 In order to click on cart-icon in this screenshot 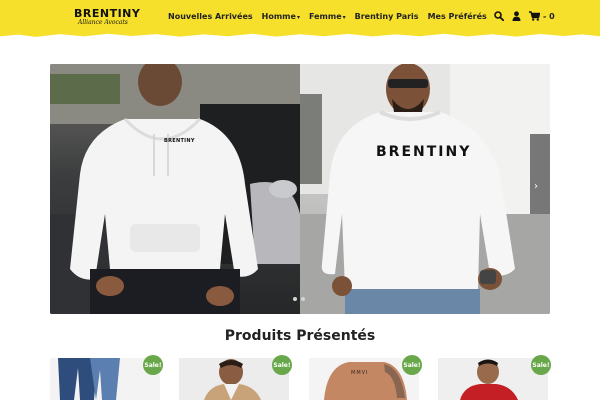, I will do `click(534, 16)`.